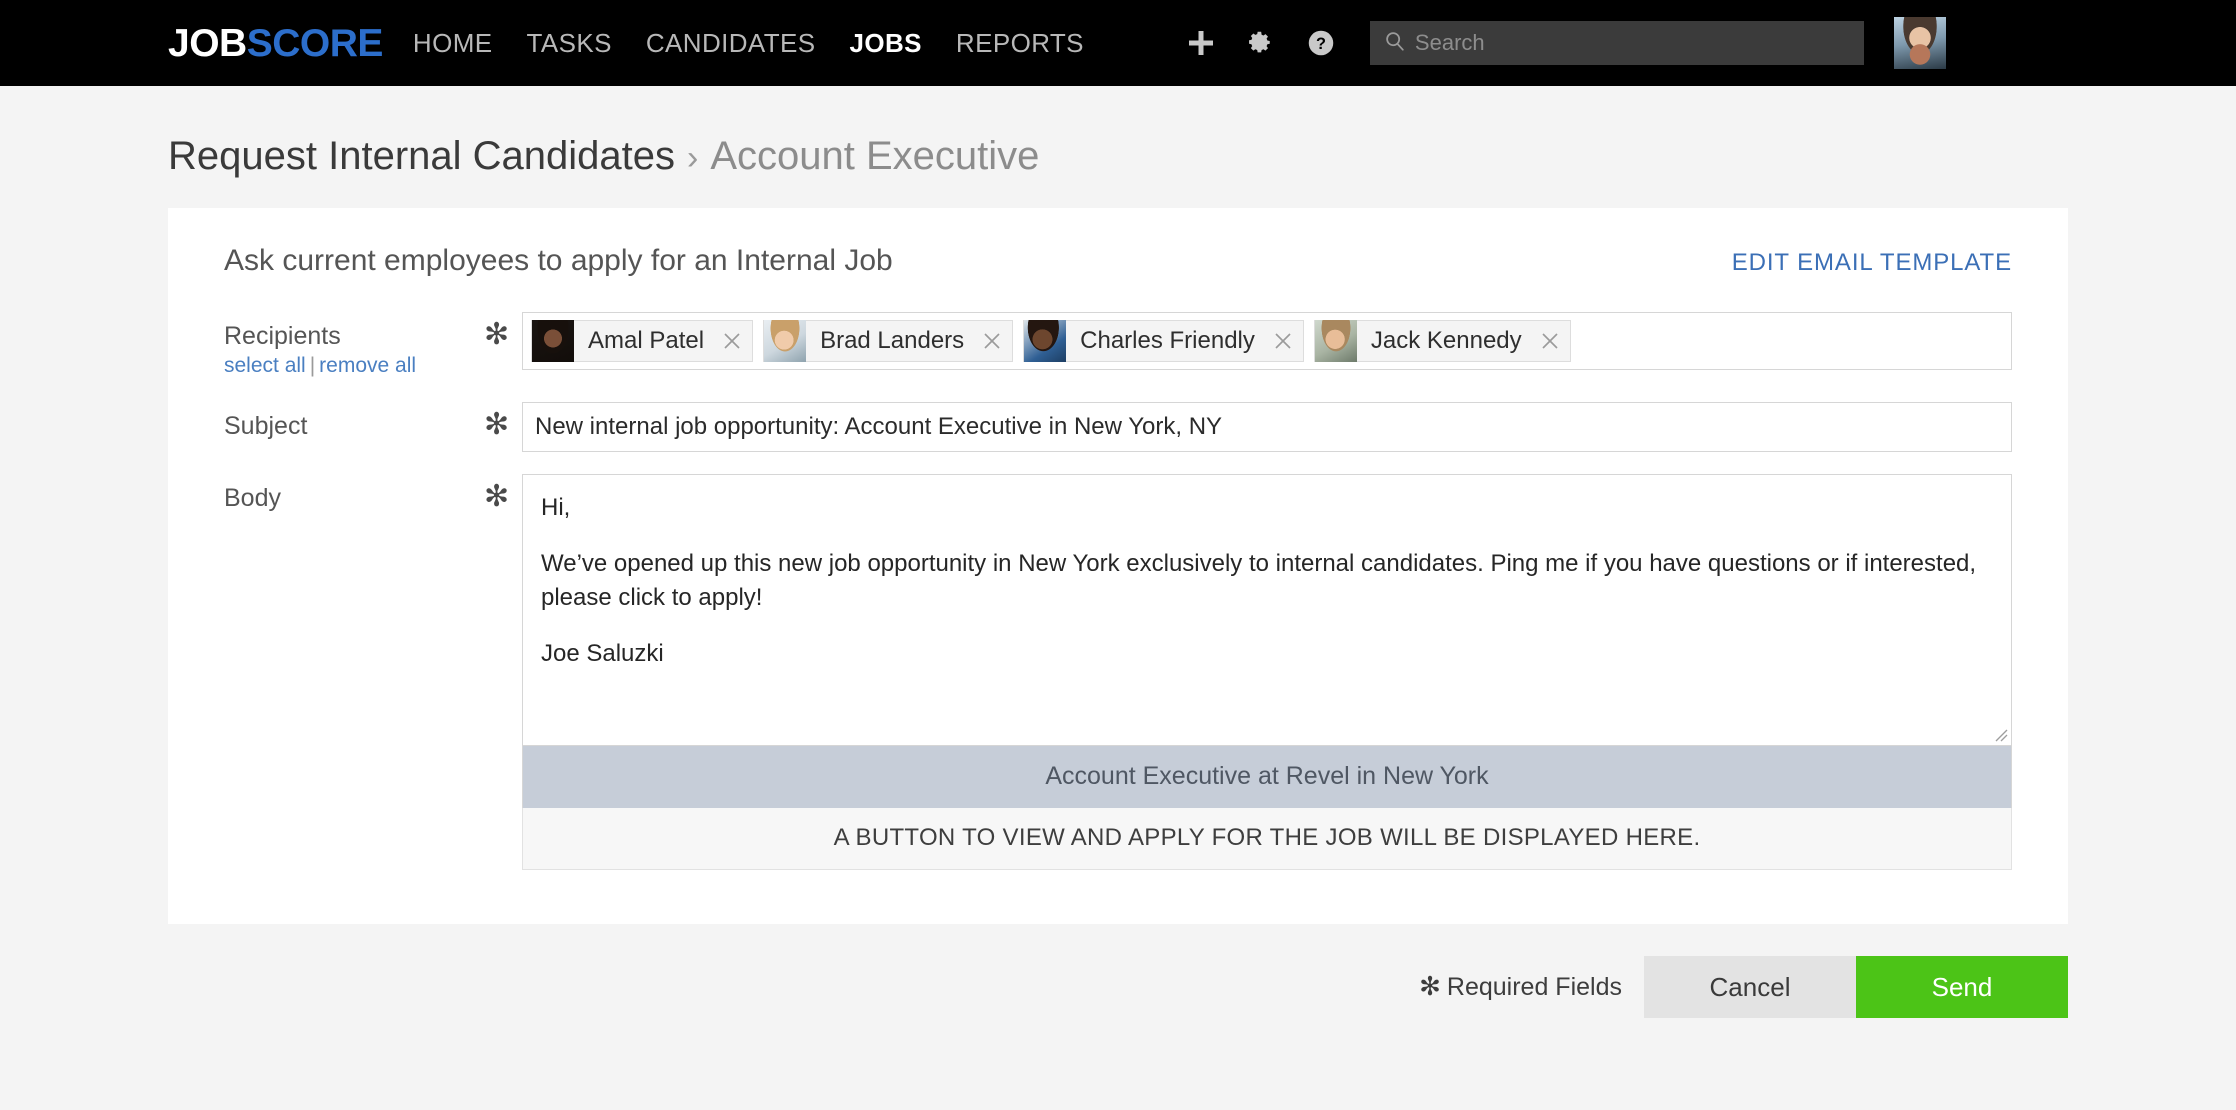 This screenshot has height=1110, width=2236. What do you see at coordinates (1750, 986) in the screenshot?
I see `cancel-button: Cancel` at bounding box center [1750, 986].